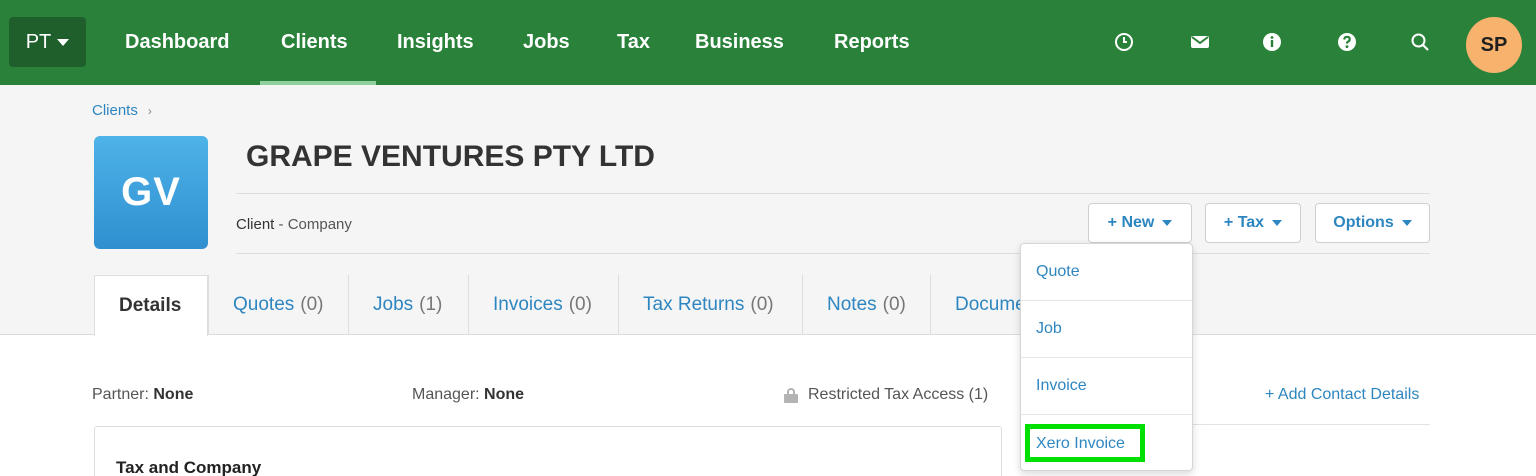 Image resolution: width=1536 pixels, height=476 pixels. Describe the element at coordinates (1085, 443) in the screenshot. I see `highlight-box` at that location.